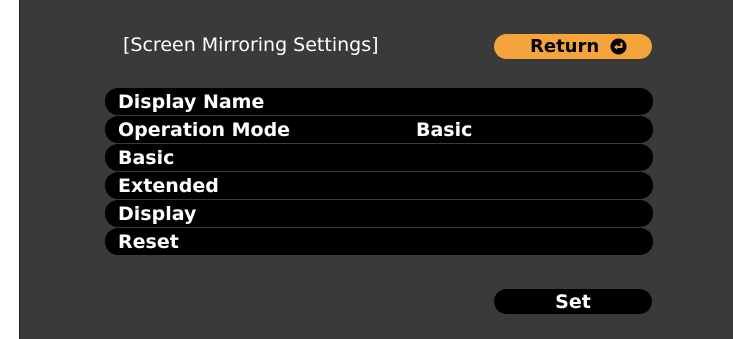  I want to click on menu-item-value: Basic, so click(444, 129).